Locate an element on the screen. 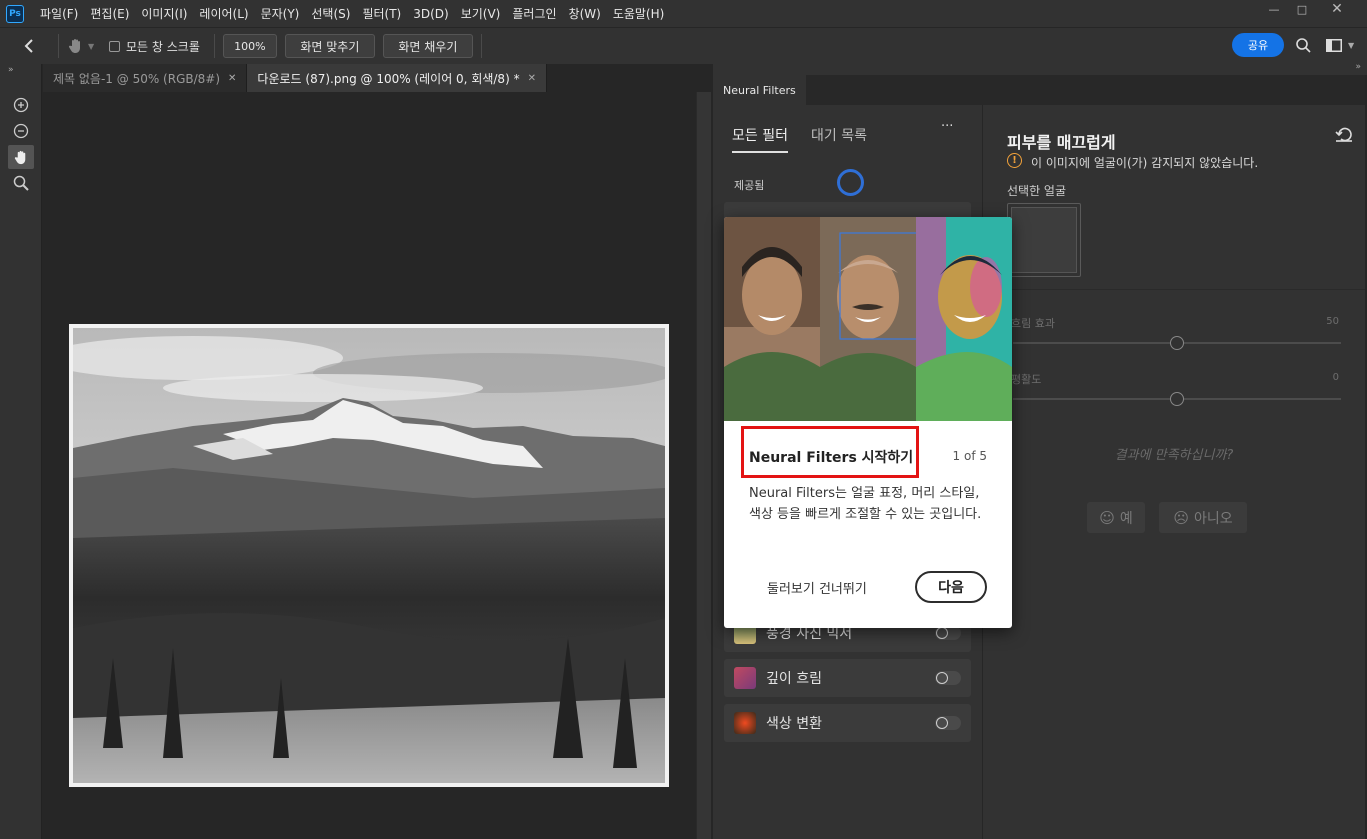  menu-view: 보기(V) is located at coordinates (481, 13).